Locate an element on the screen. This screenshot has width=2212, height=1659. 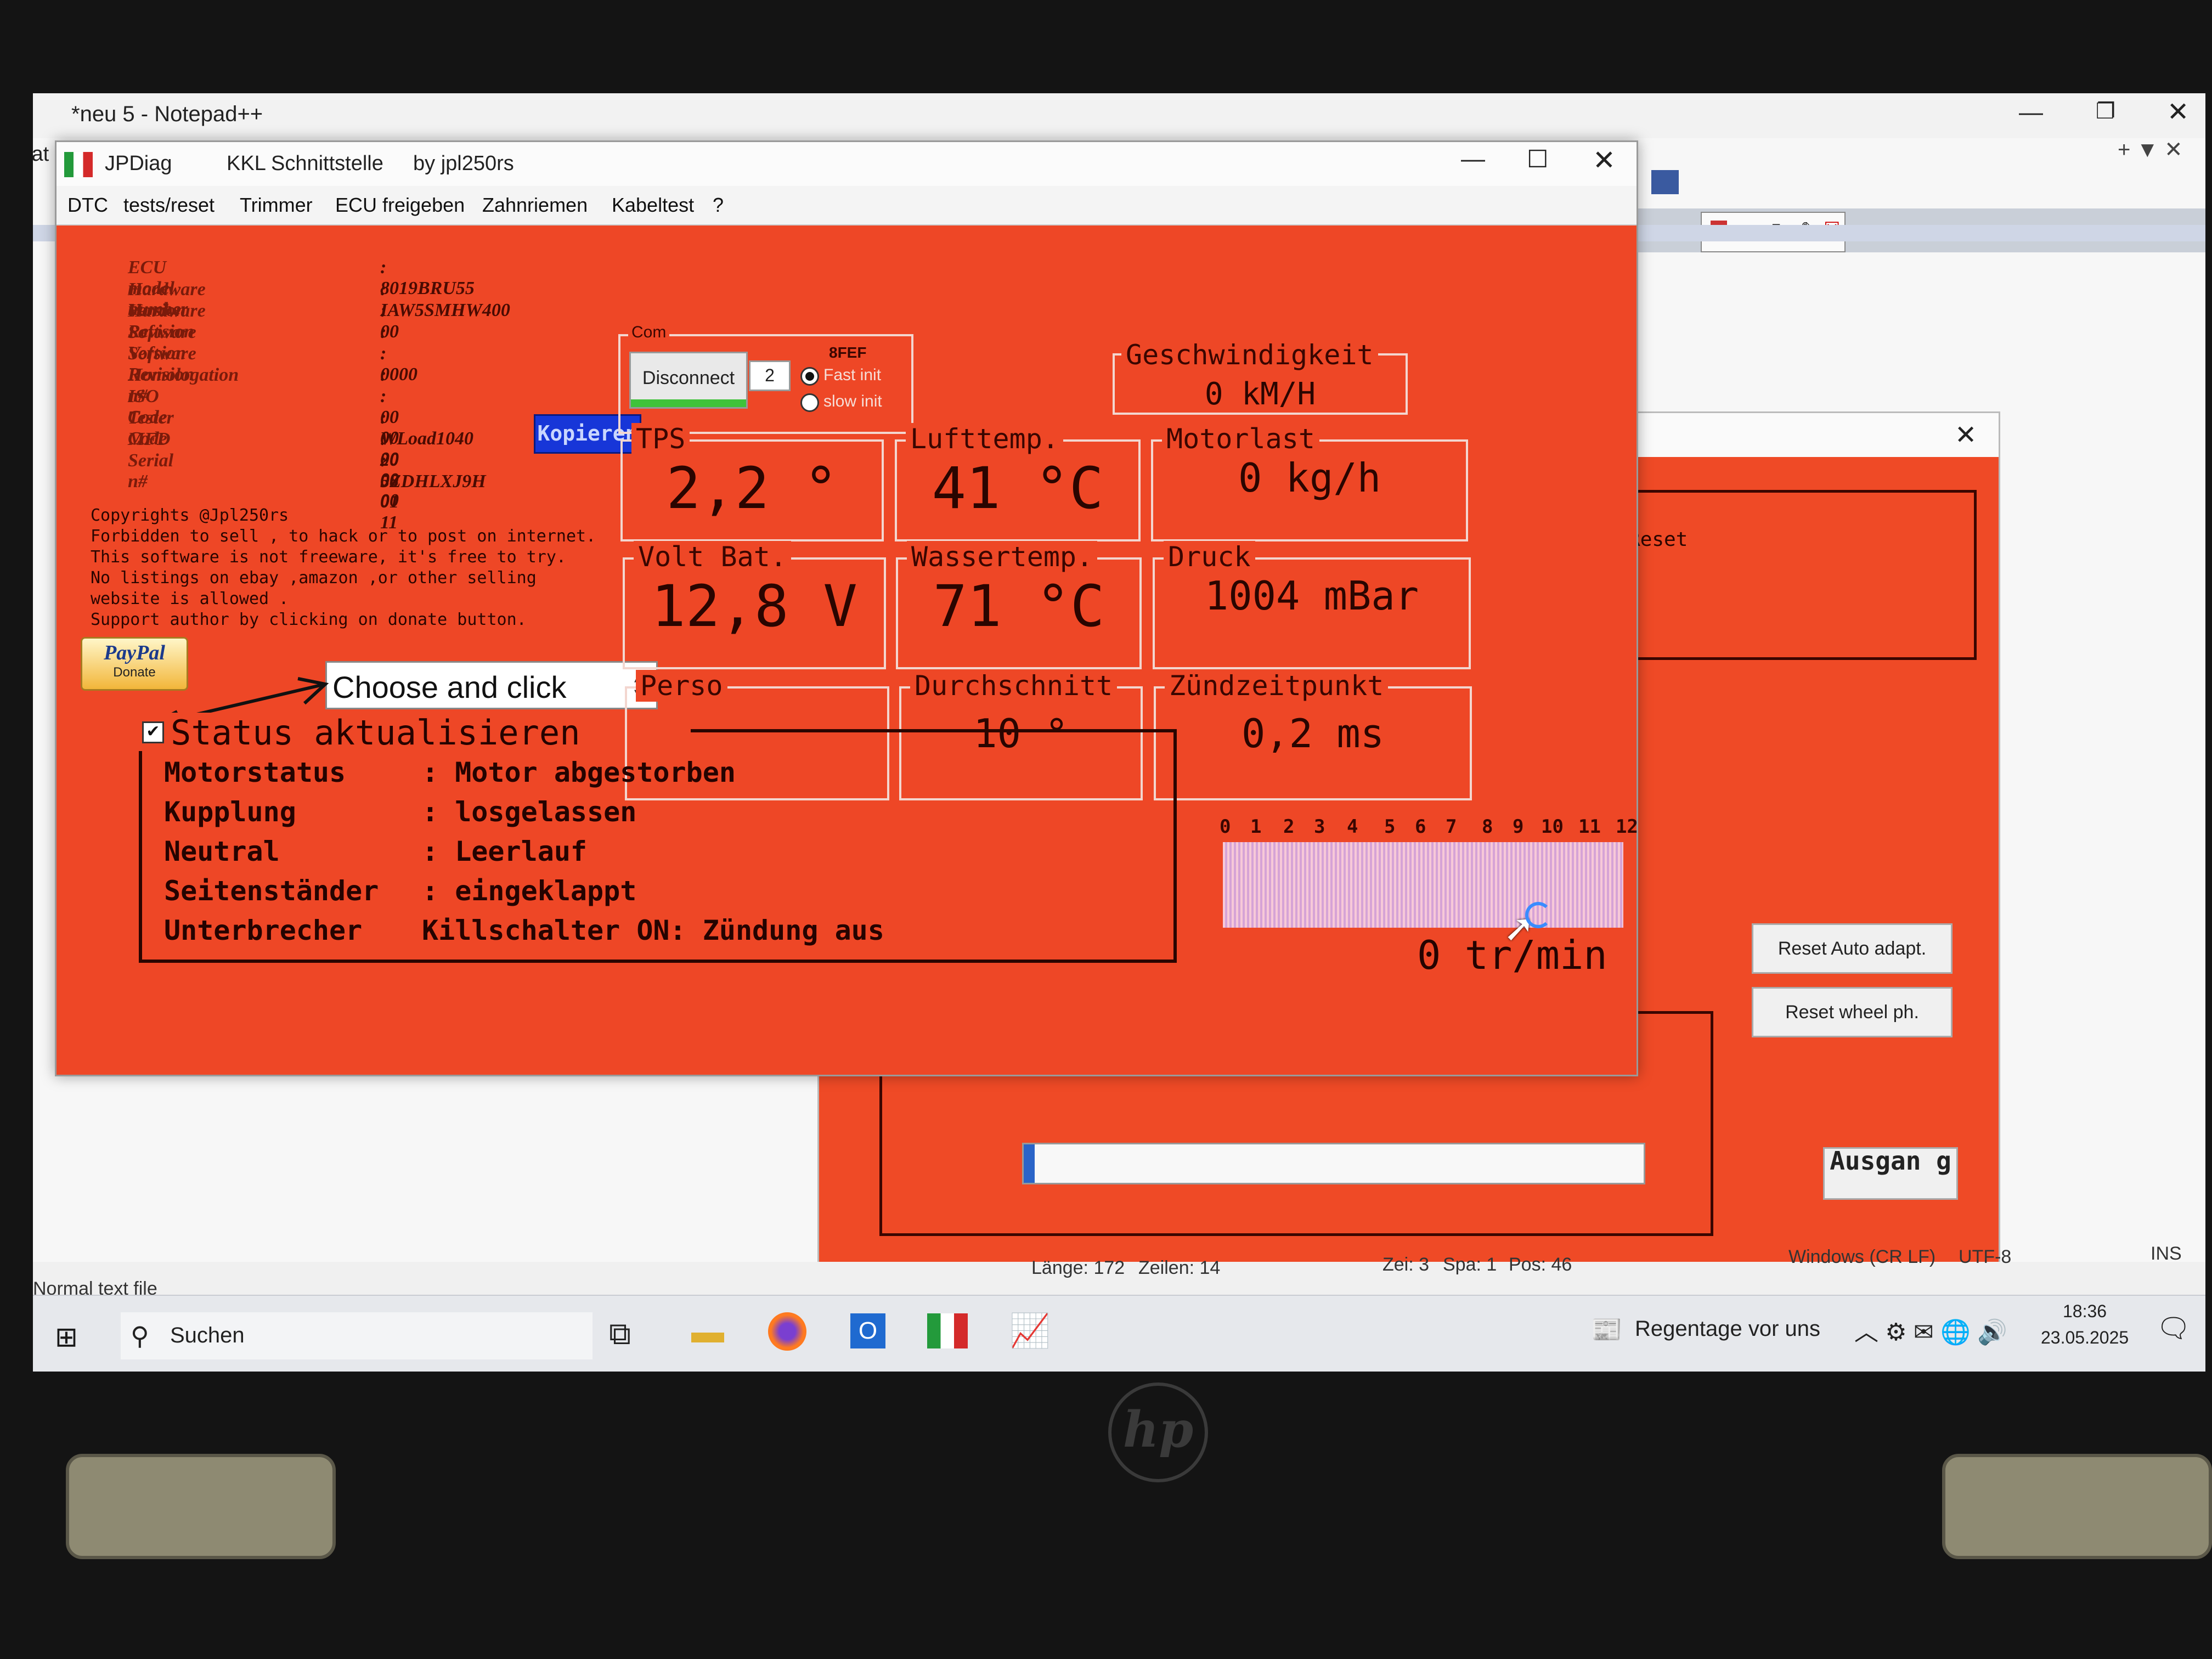
status-label-clutch: Kupplung is located at coordinates (230, 812).